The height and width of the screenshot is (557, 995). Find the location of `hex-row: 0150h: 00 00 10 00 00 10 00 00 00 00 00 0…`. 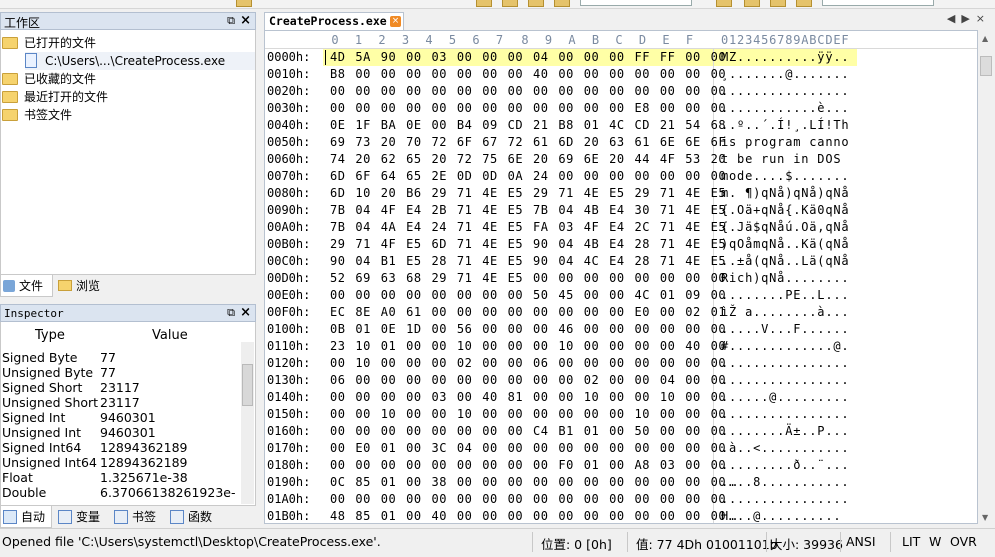

hex-row: 0150h: 00 00 10 00 00 10 00 00 00 00 00 0… is located at coordinates (621, 414).